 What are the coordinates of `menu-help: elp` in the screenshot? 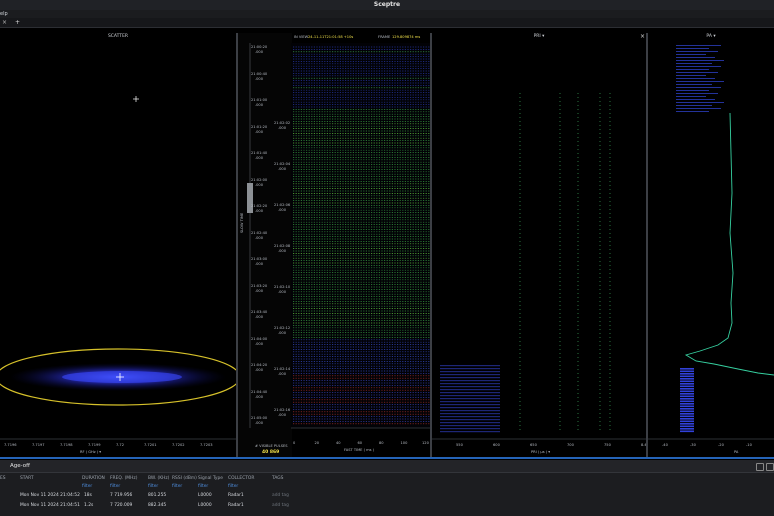 It's located at (4, 14).